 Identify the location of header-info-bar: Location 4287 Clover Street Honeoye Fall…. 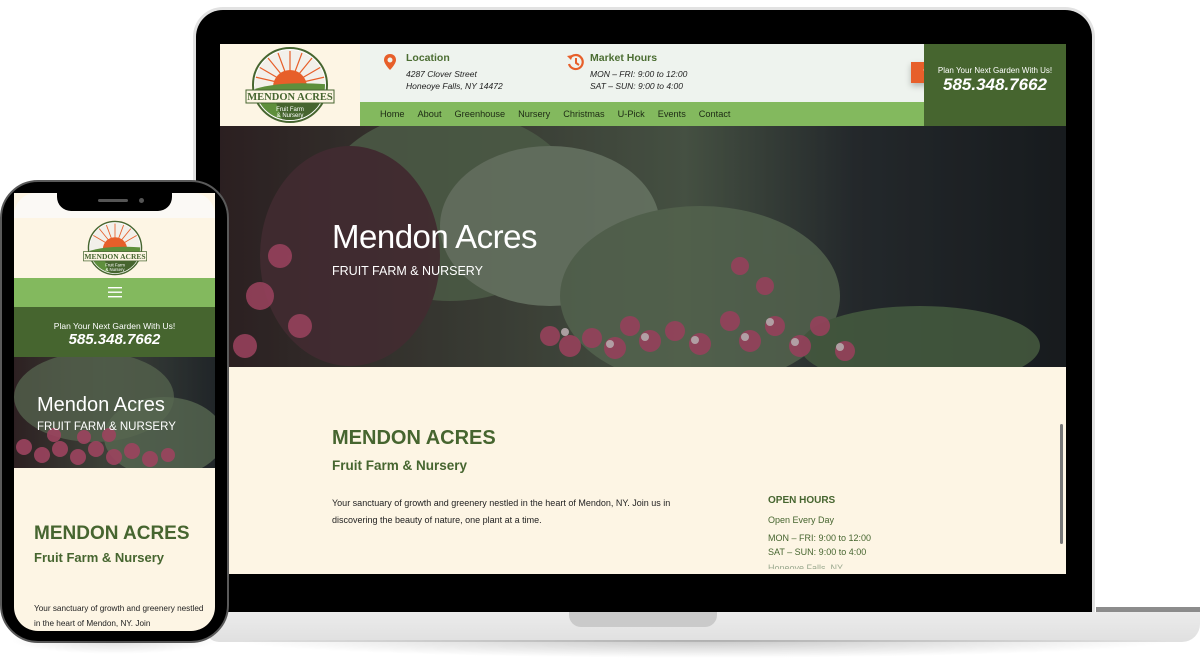
(692, 73).